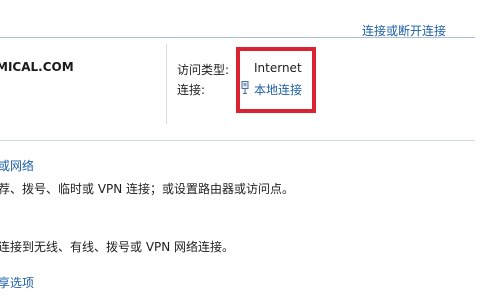 The image size is (500, 296). Describe the element at coordinates (147, 189) in the screenshot. I see `setup-connection-description: 荐、拨号、临时或 VPN 连接；或设置路由器或访问点。` at that location.